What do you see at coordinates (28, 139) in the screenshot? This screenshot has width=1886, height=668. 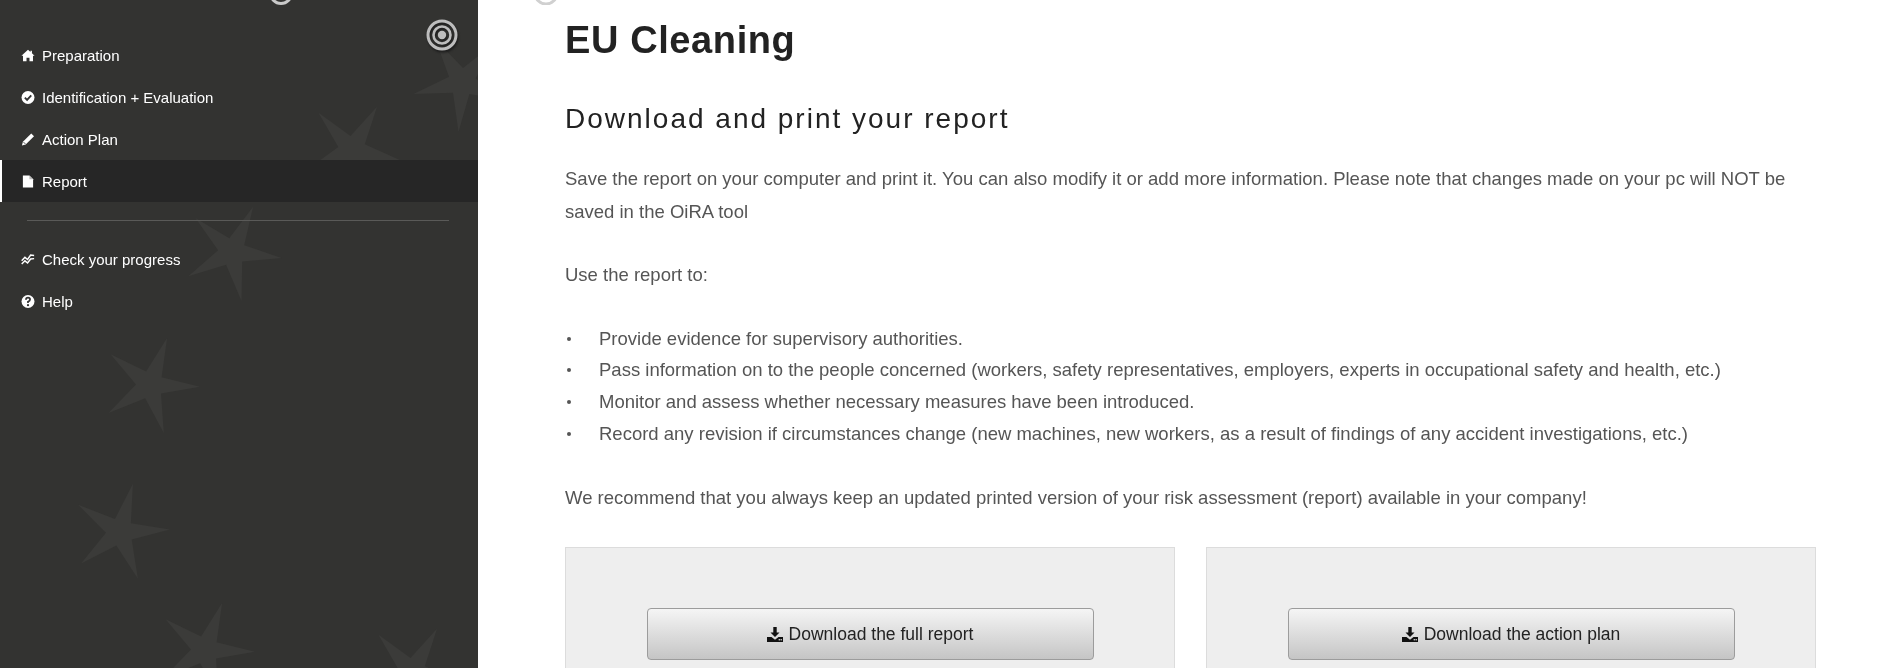 I see `pencil-icon` at bounding box center [28, 139].